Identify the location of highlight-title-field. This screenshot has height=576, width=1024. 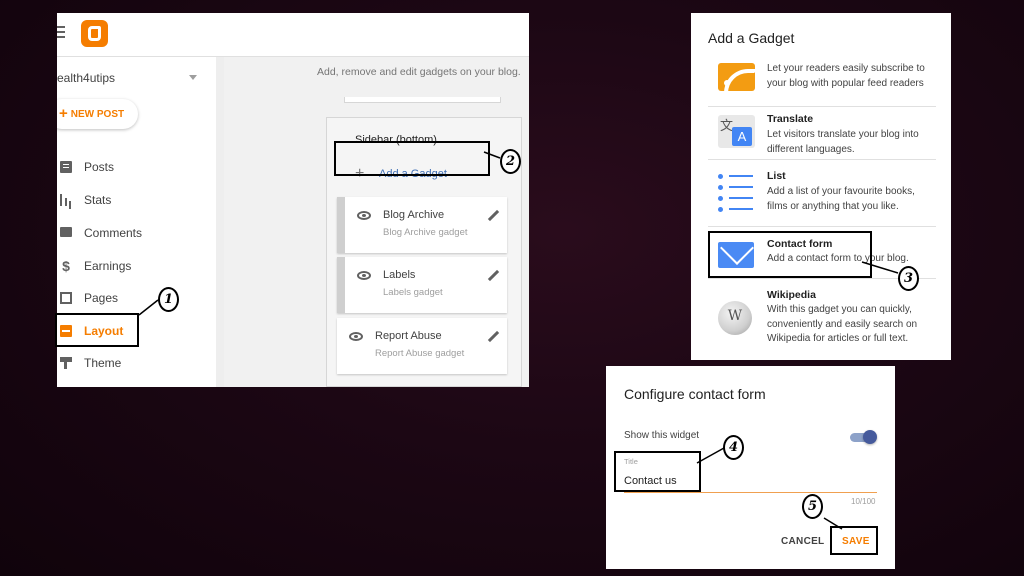
(657, 471).